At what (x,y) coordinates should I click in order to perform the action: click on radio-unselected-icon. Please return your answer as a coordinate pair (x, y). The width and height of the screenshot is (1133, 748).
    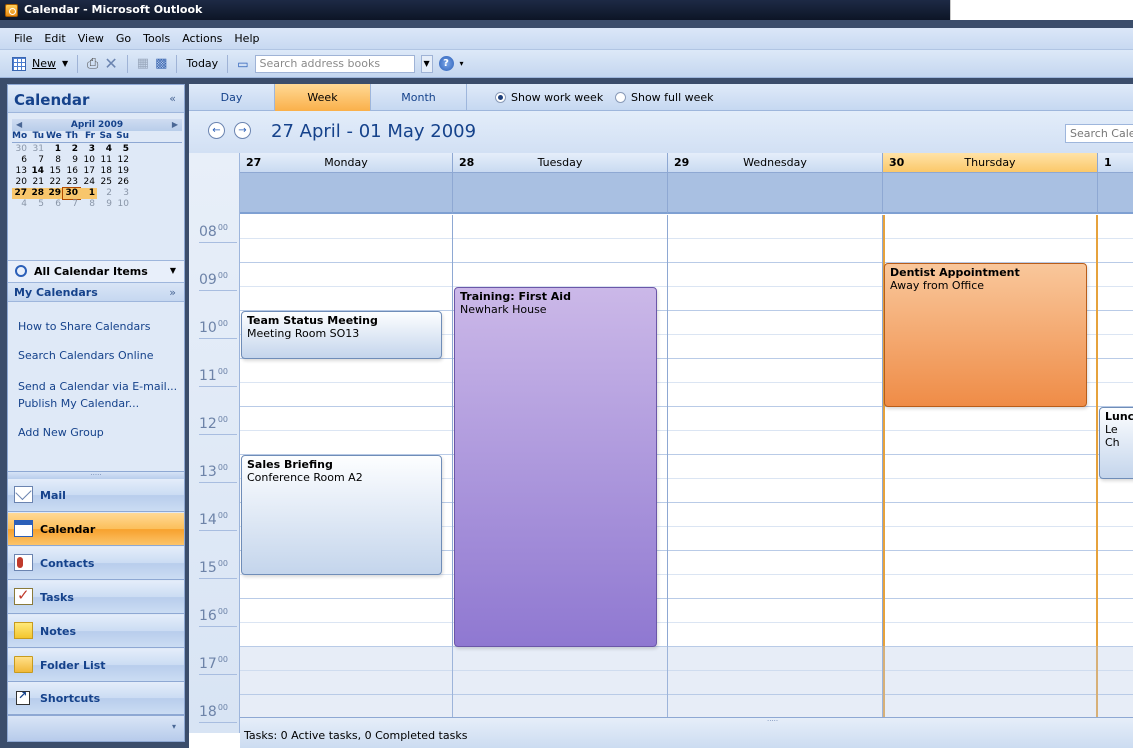
    Looking at the image, I should click on (620, 97).